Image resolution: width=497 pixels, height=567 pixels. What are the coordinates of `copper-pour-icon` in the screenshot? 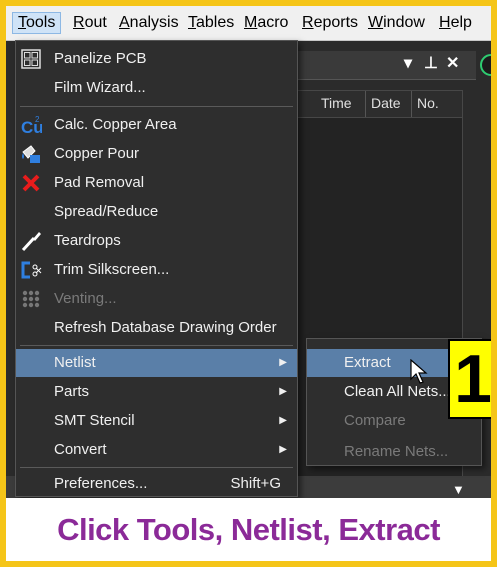 It's located at (31, 154).